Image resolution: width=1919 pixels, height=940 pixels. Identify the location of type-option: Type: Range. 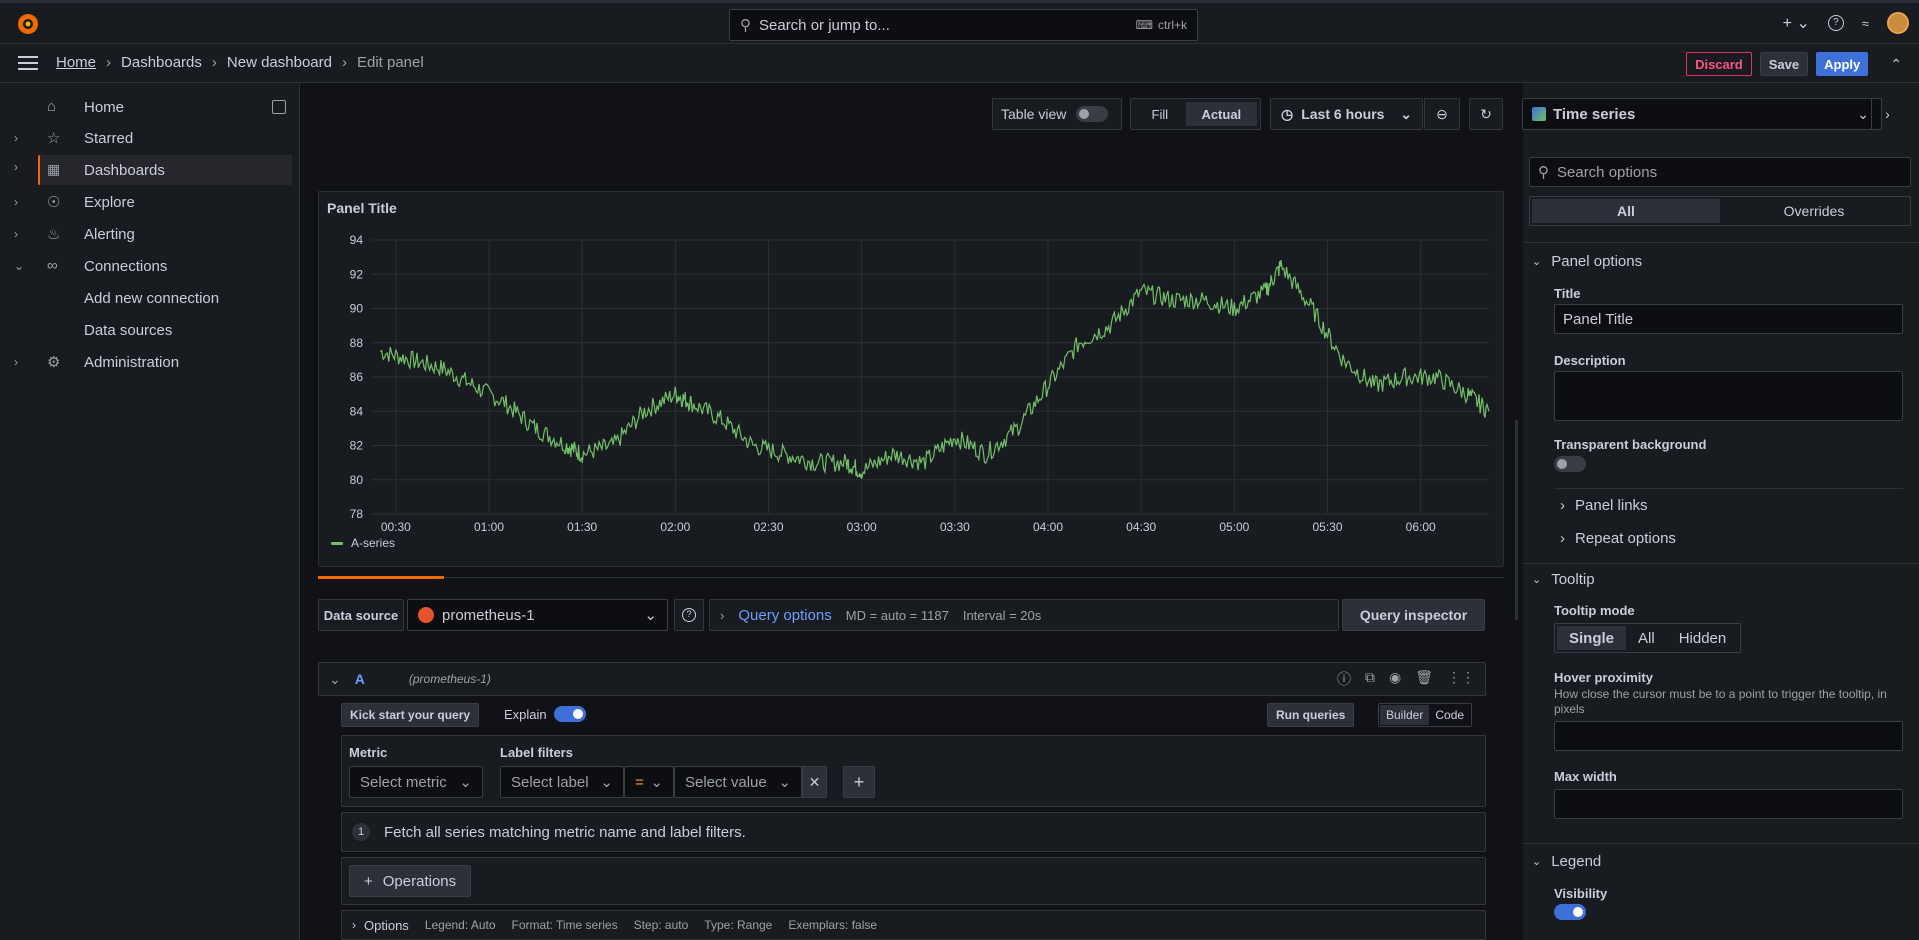
(738, 925).